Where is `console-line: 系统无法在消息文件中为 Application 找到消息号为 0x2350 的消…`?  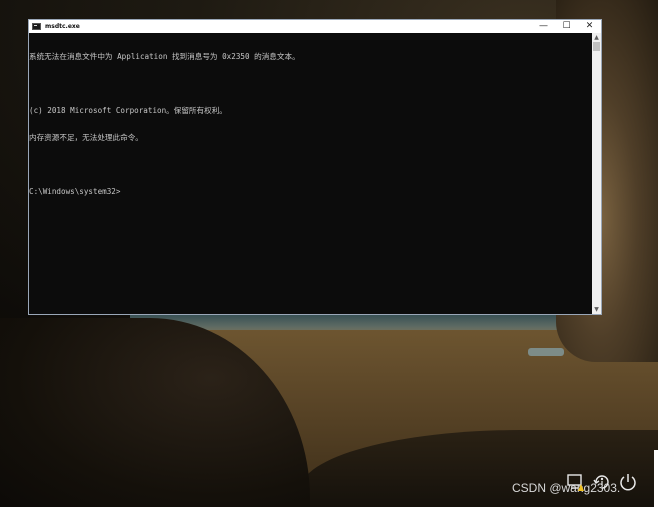 console-line: 系统无法在消息文件中为 Application 找到消息号为 0x2350 的消… is located at coordinates (164, 56).